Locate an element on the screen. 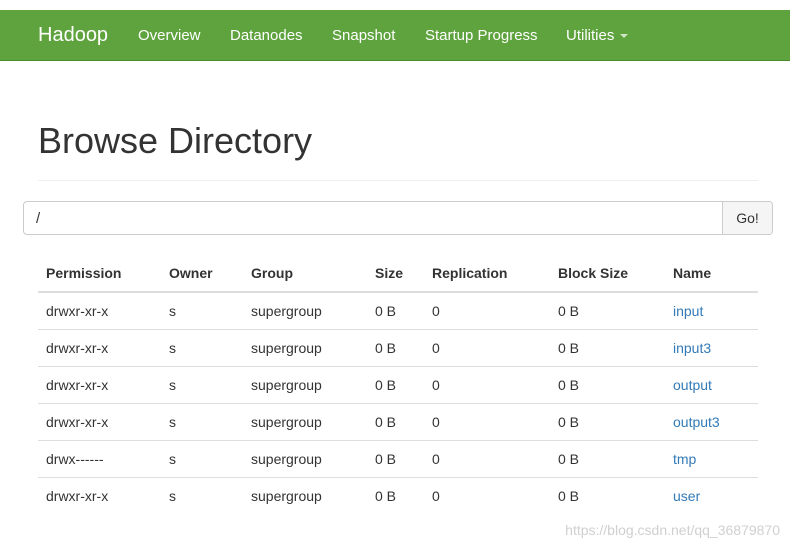 The width and height of the screenshot is (790, 548). column-header-group: Group is located at coordinates (305, 273).